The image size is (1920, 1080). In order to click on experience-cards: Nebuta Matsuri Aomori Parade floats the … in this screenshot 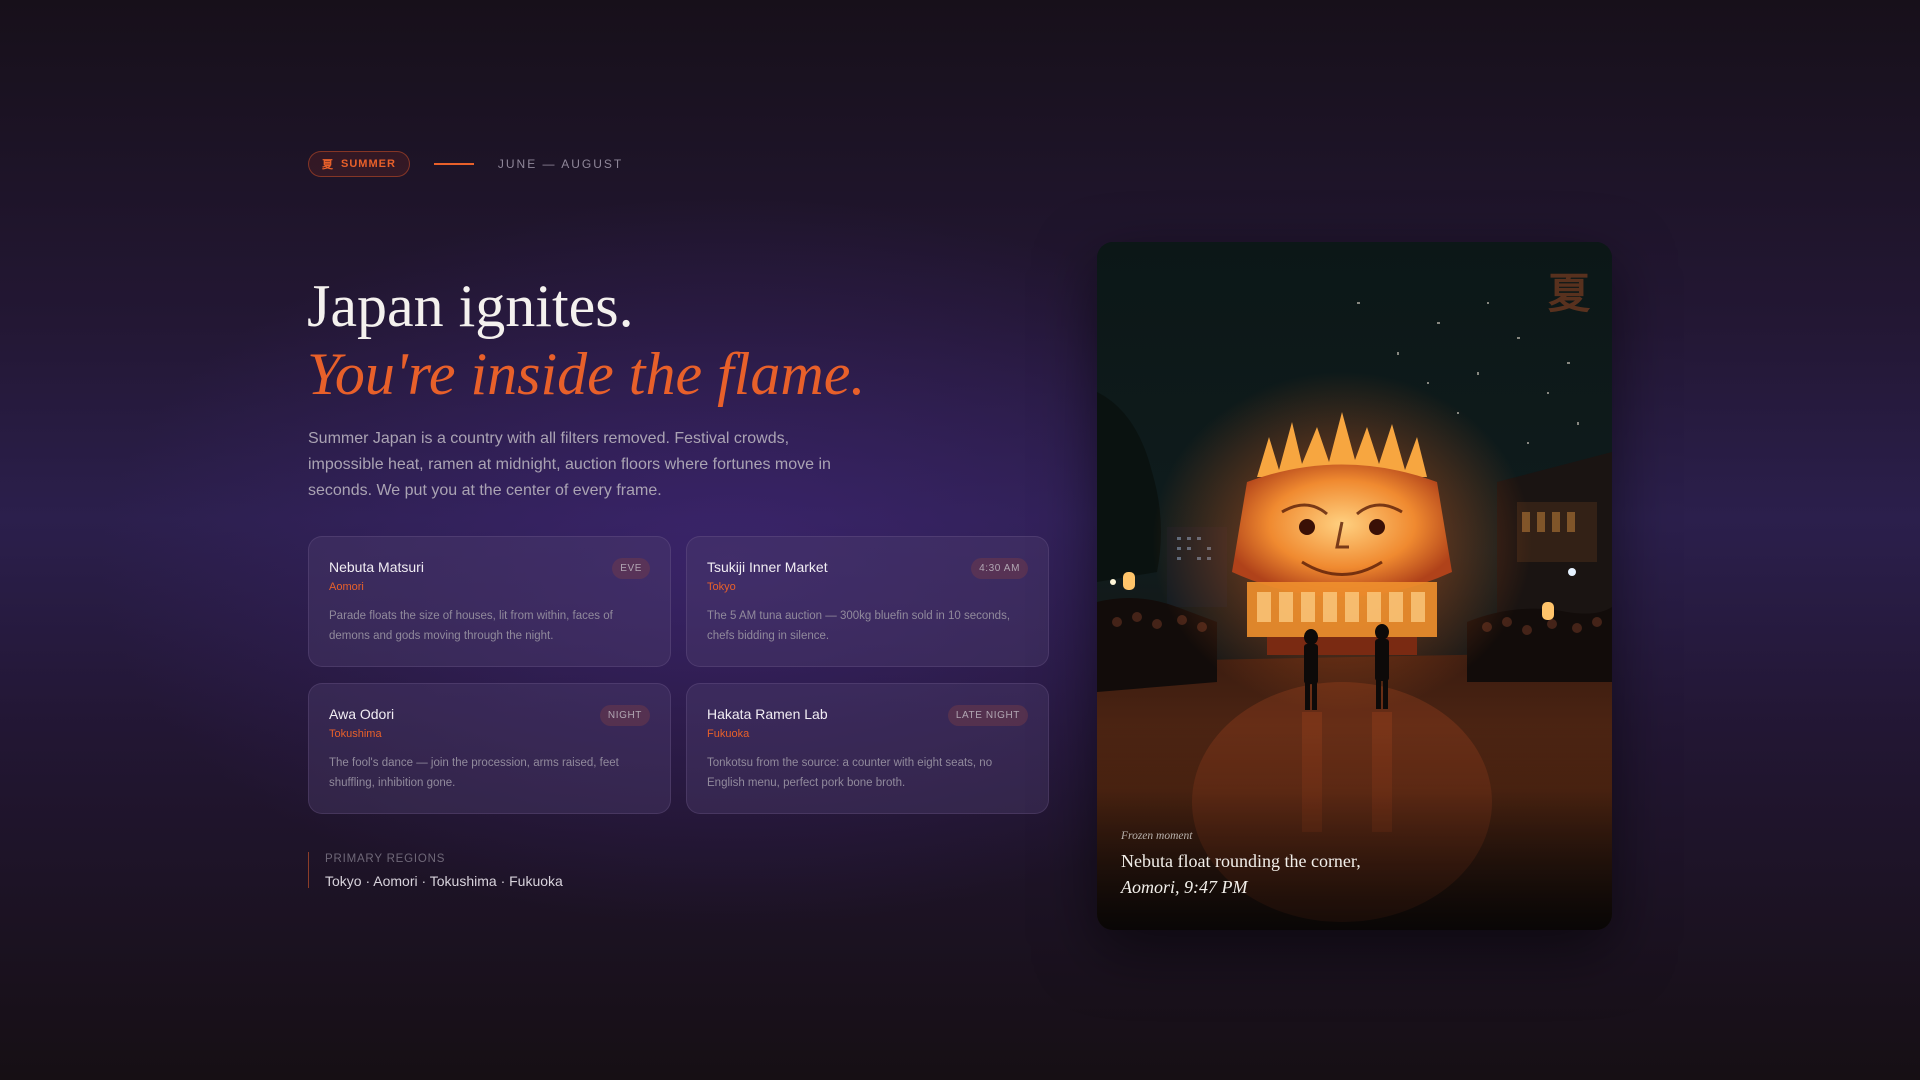, I will do `click(678, 675)`.